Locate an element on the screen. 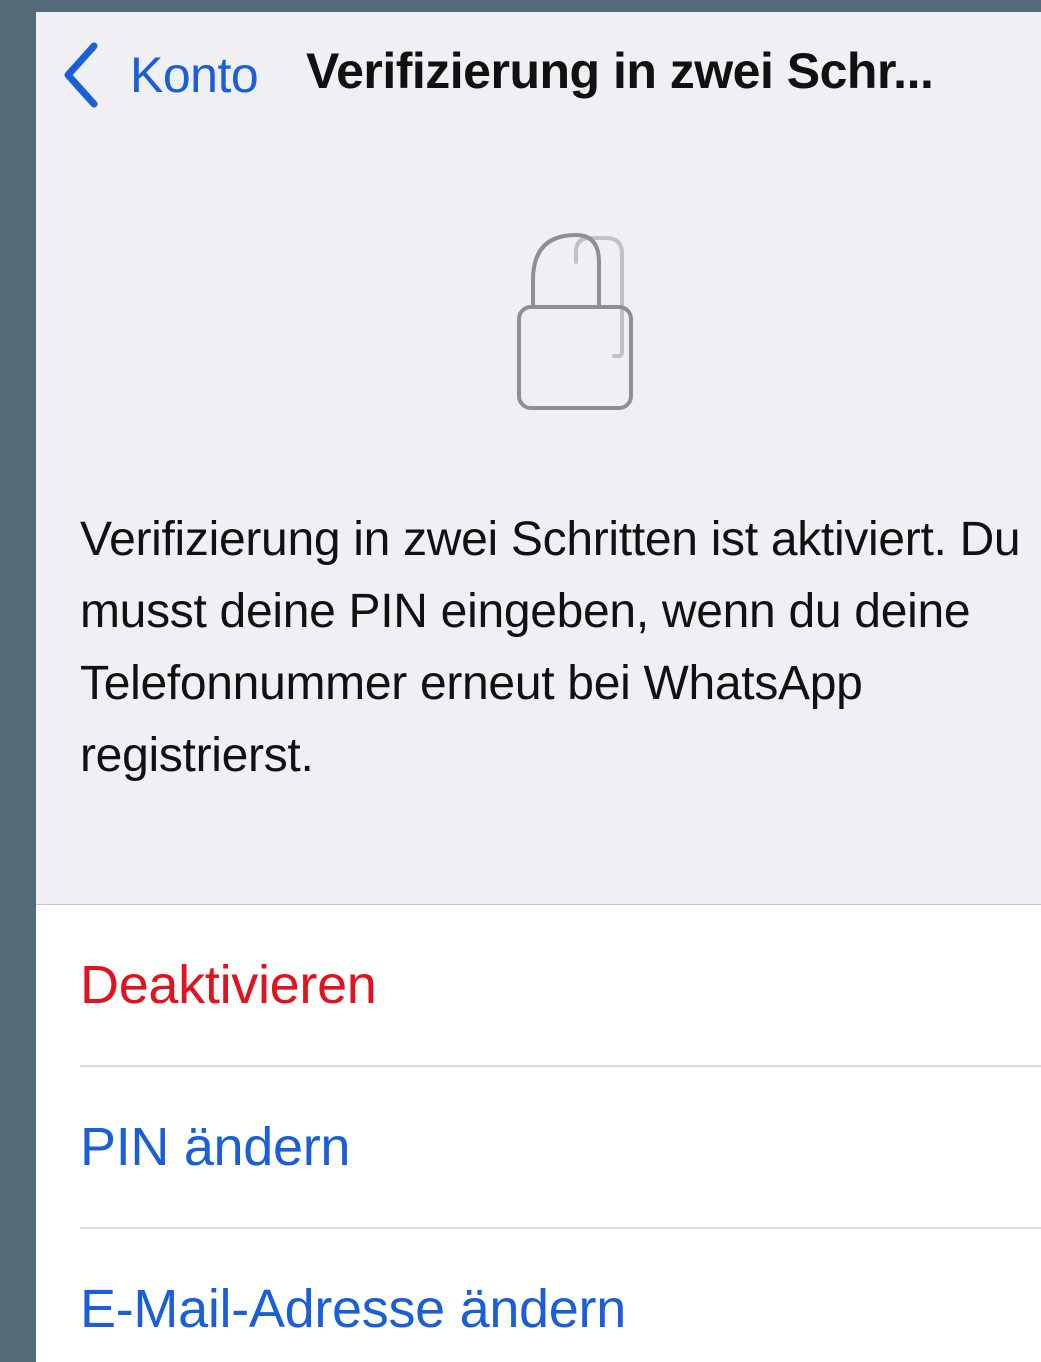 Image resolution: width=1041 pixels, height=1362 pixels. back-button: Konto is located at coordinates (159, 75).